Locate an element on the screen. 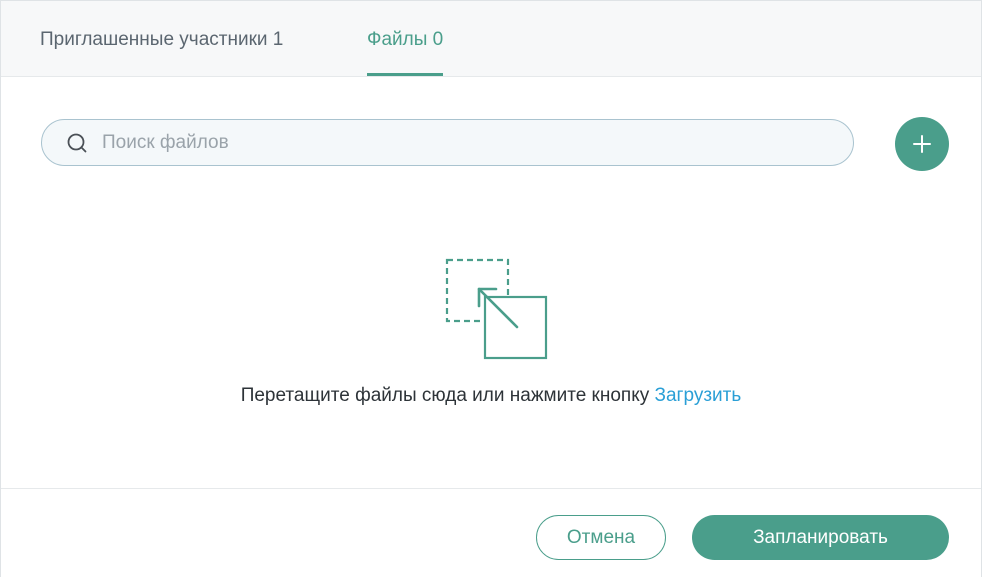 Image resolution: width=982 pixels, height=577 pixels. file-search-box is located at coordinates (447, 142).